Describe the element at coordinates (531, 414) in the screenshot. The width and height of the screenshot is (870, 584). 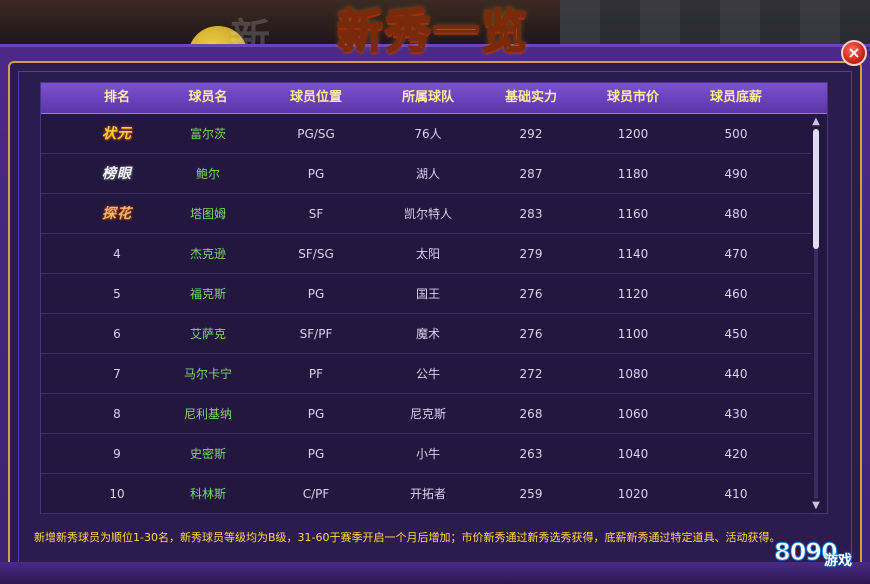
I see `power-cell: 268` at that location.